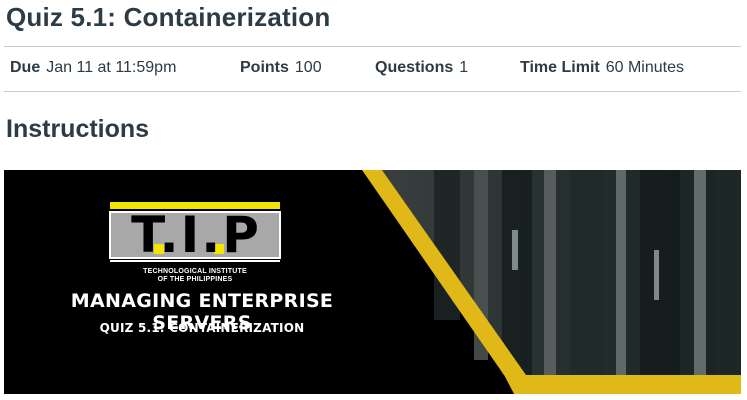 This screenshot has height=400, width=747. I want to click on points-value: 100, so click(308, 67).